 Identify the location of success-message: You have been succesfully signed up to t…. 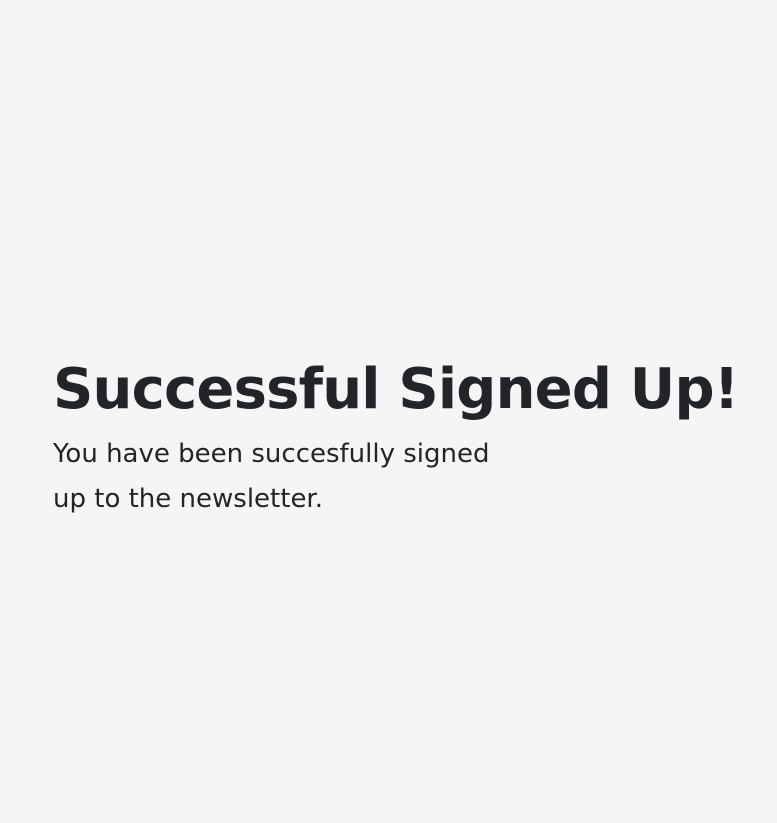
(271, 476).